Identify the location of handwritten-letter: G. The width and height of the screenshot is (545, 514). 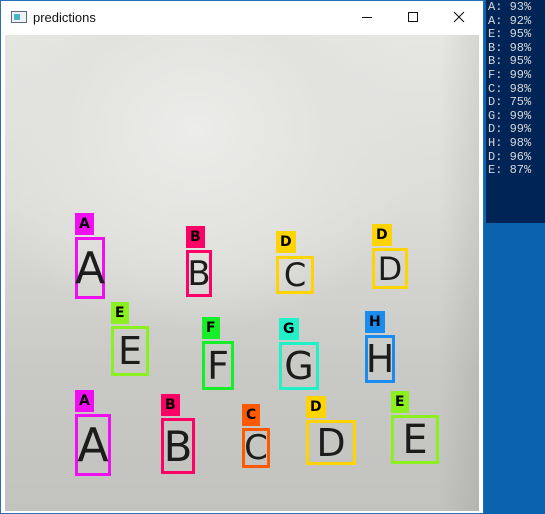
(299, 366).